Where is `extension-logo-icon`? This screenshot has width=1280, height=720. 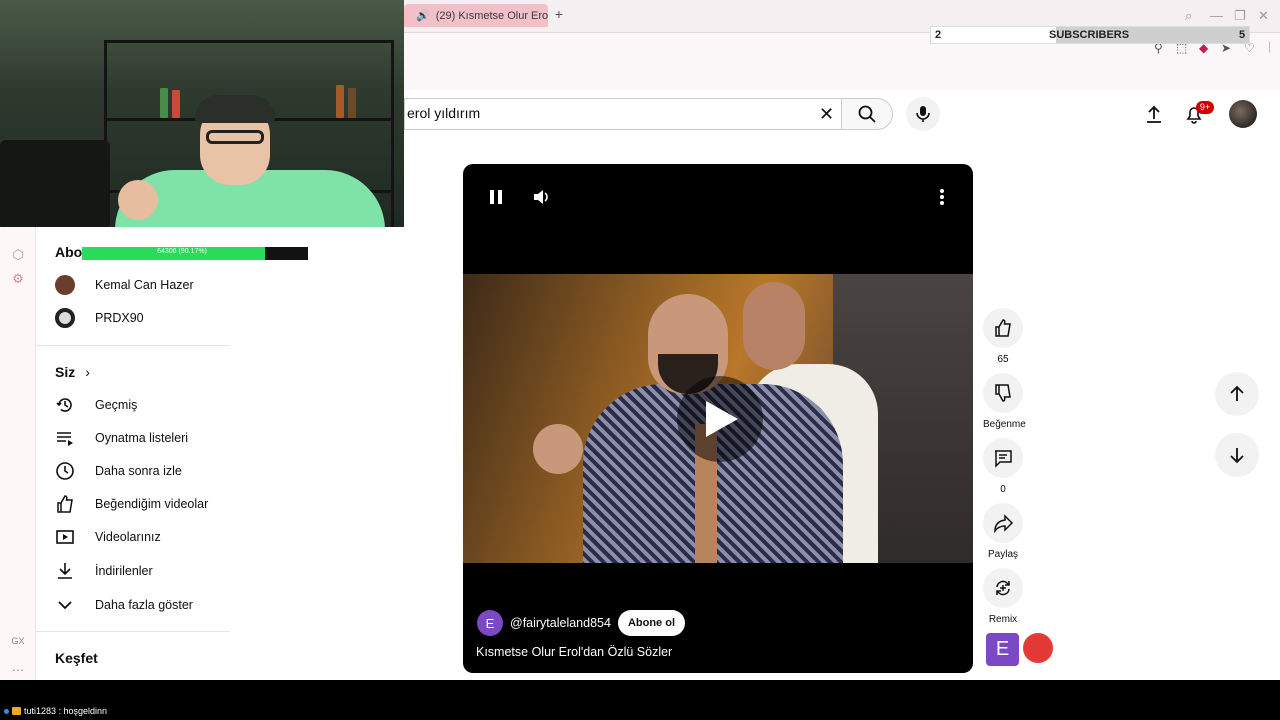
extension-logo-icon is located at coordinates (1038, 648).